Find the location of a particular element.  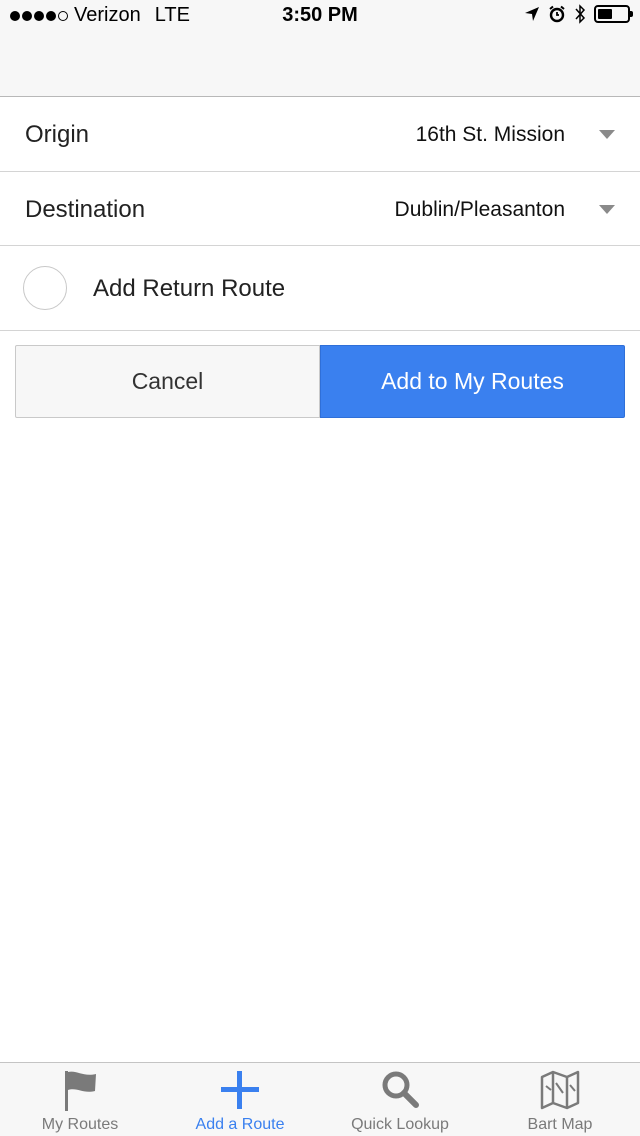

tab-label: Add a Route is located at coordinates (240, 1124).